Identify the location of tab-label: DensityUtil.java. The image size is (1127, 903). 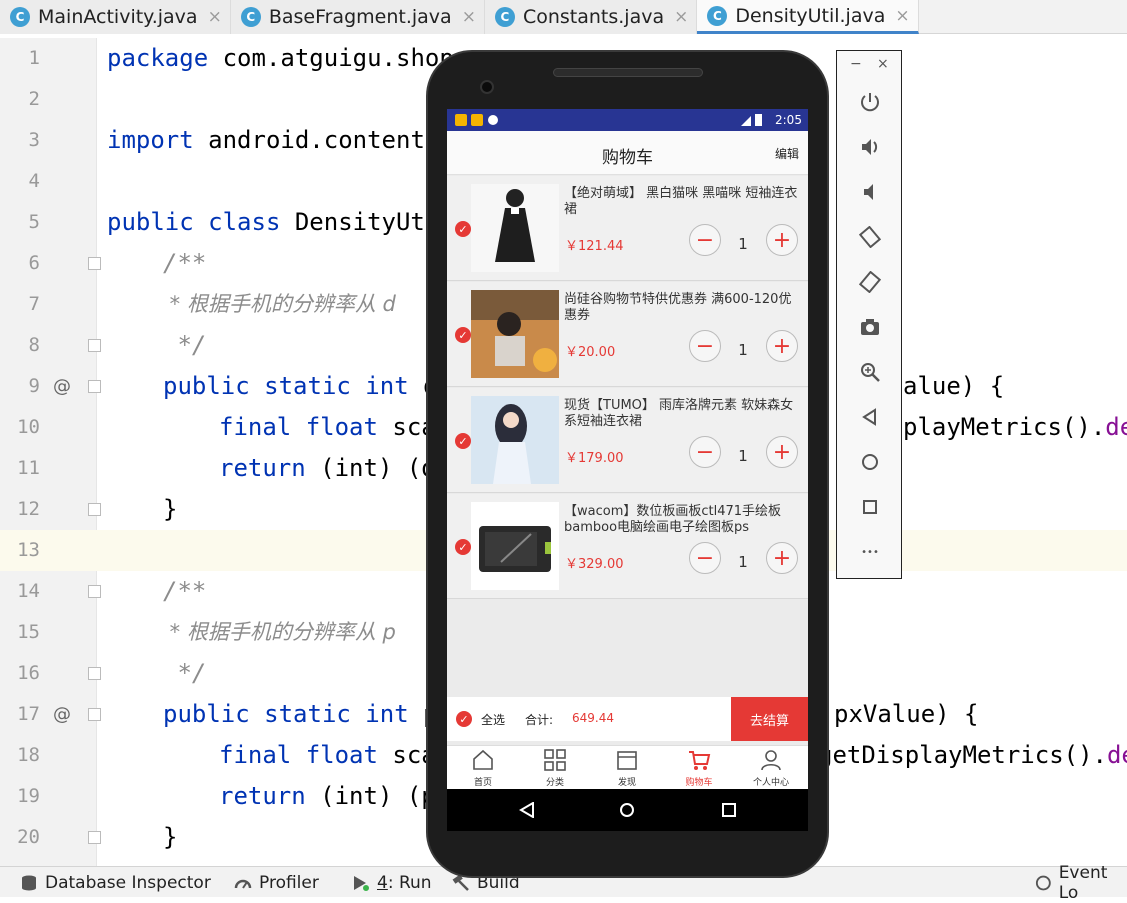
(810, 15).